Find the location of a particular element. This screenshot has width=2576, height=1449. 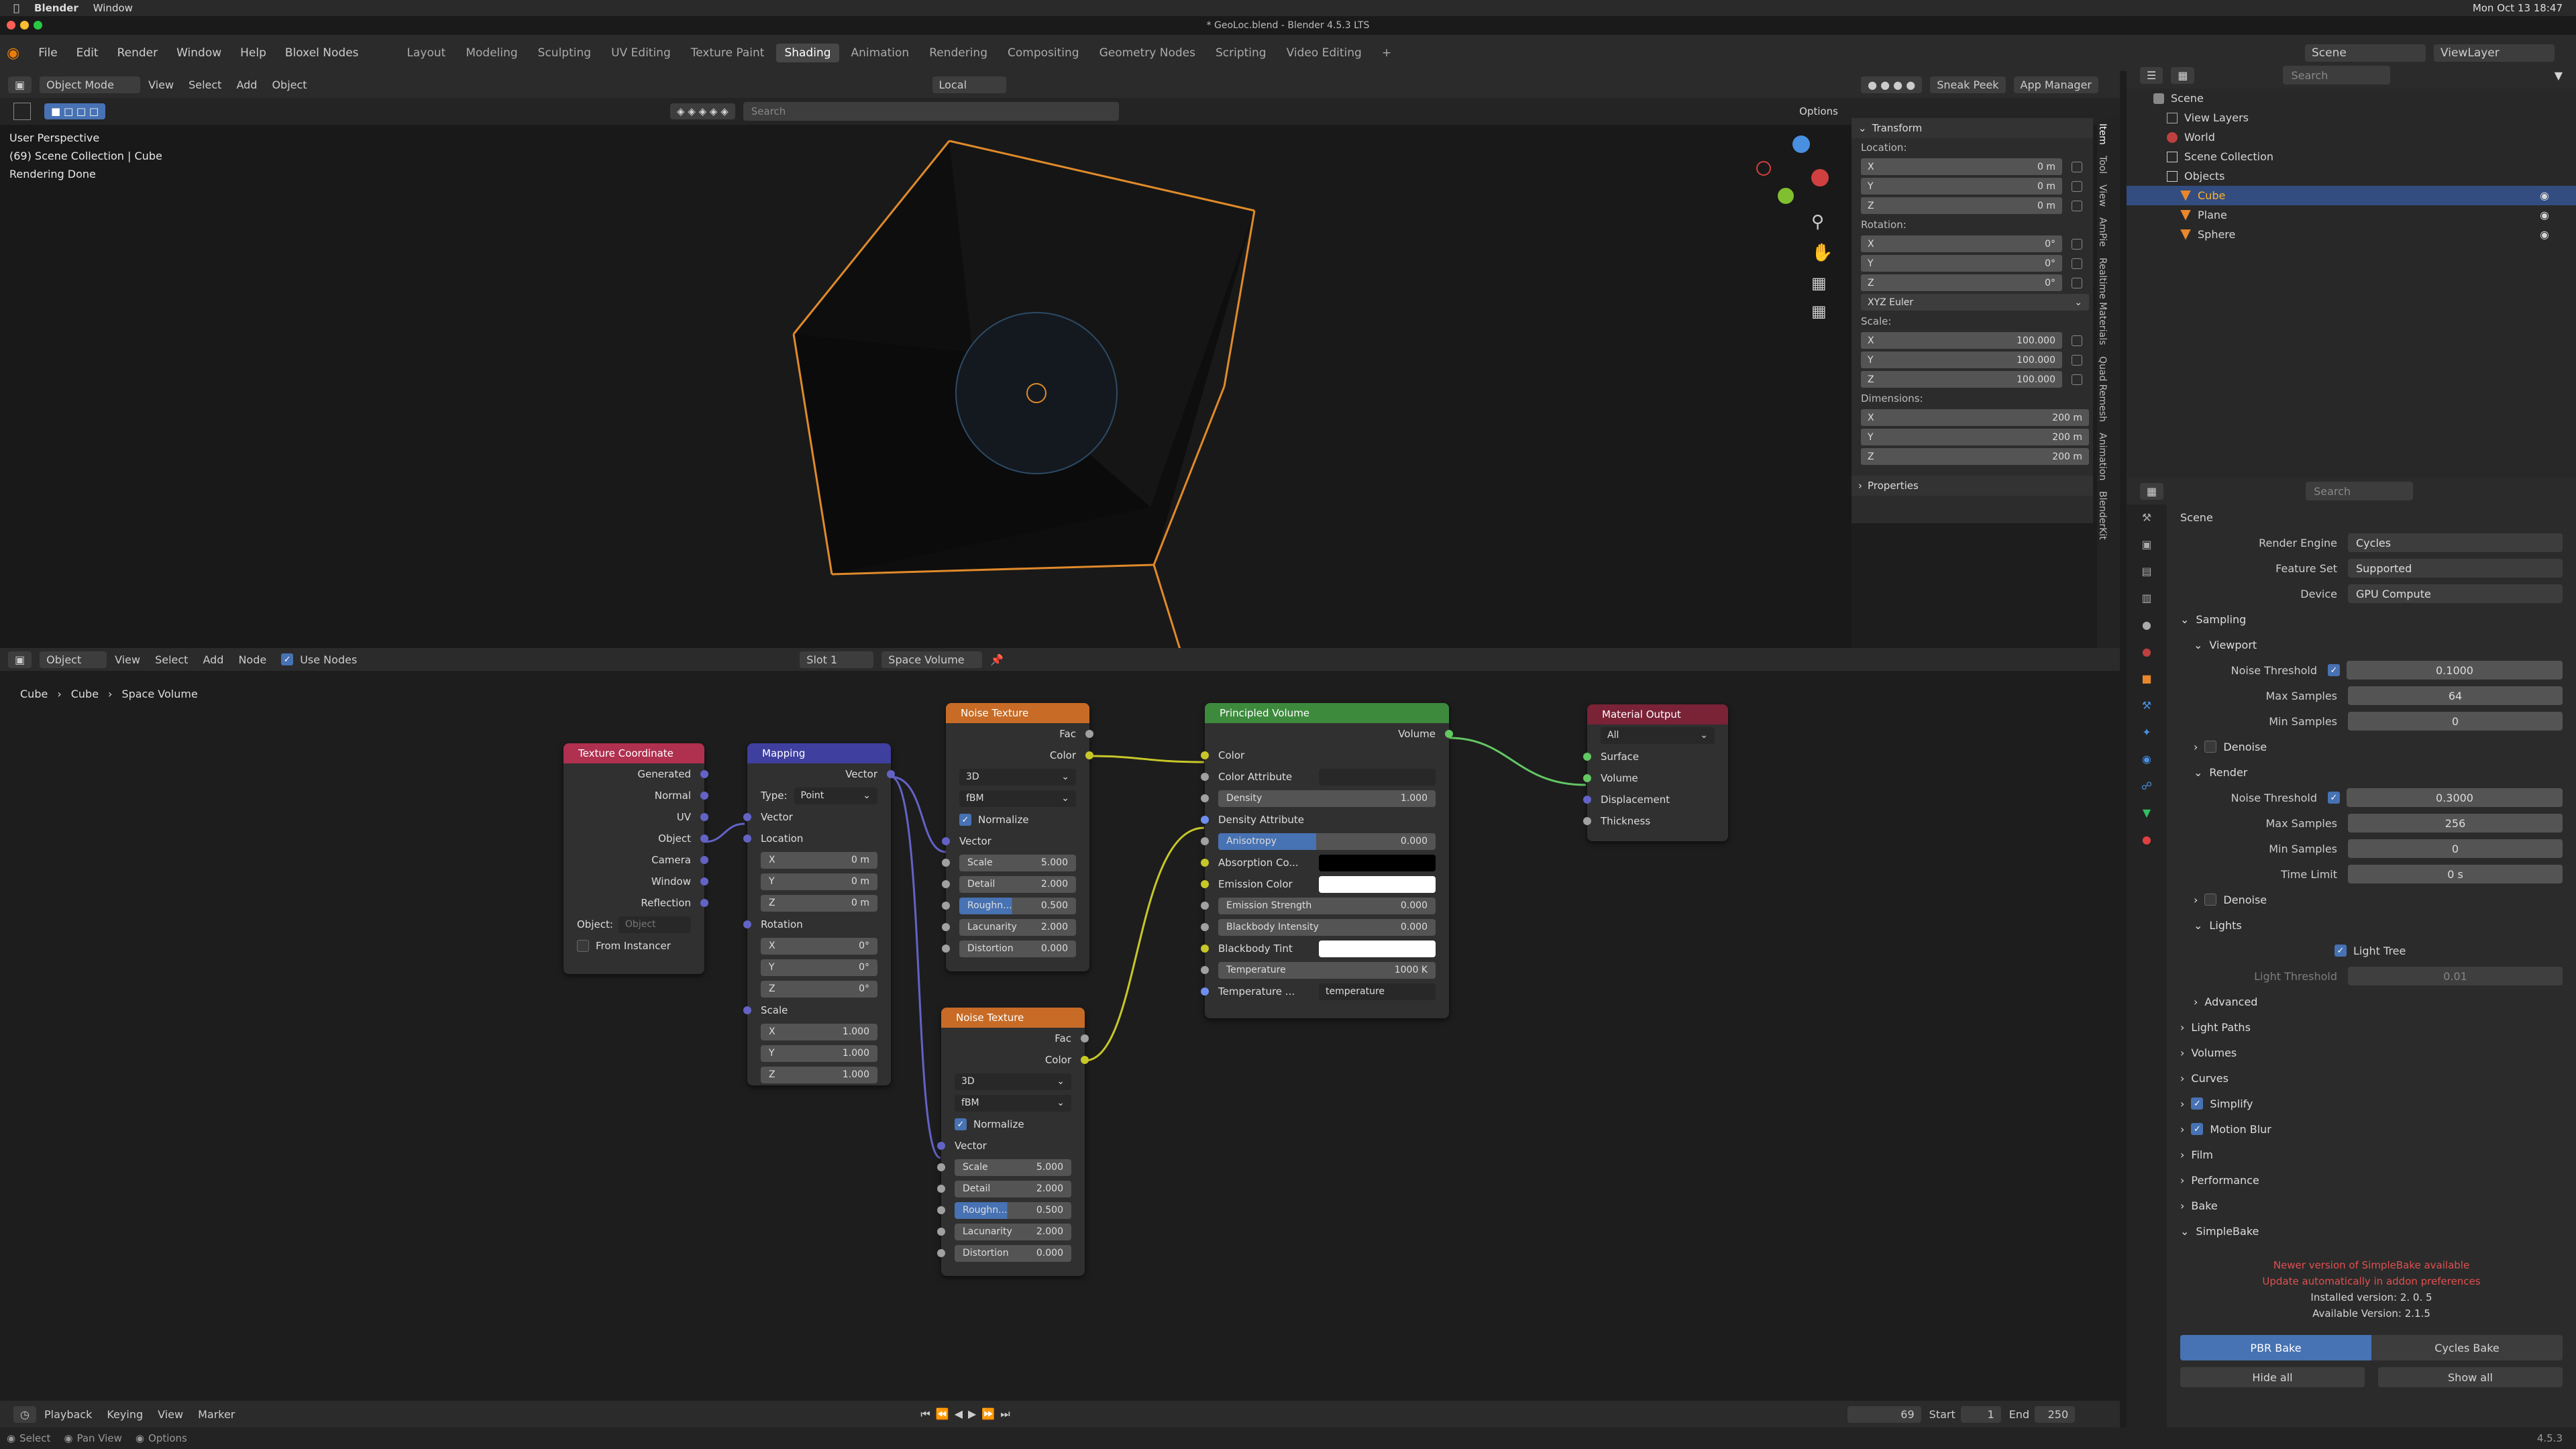

tab-layout: Layout is located at coordinates (426, 53).